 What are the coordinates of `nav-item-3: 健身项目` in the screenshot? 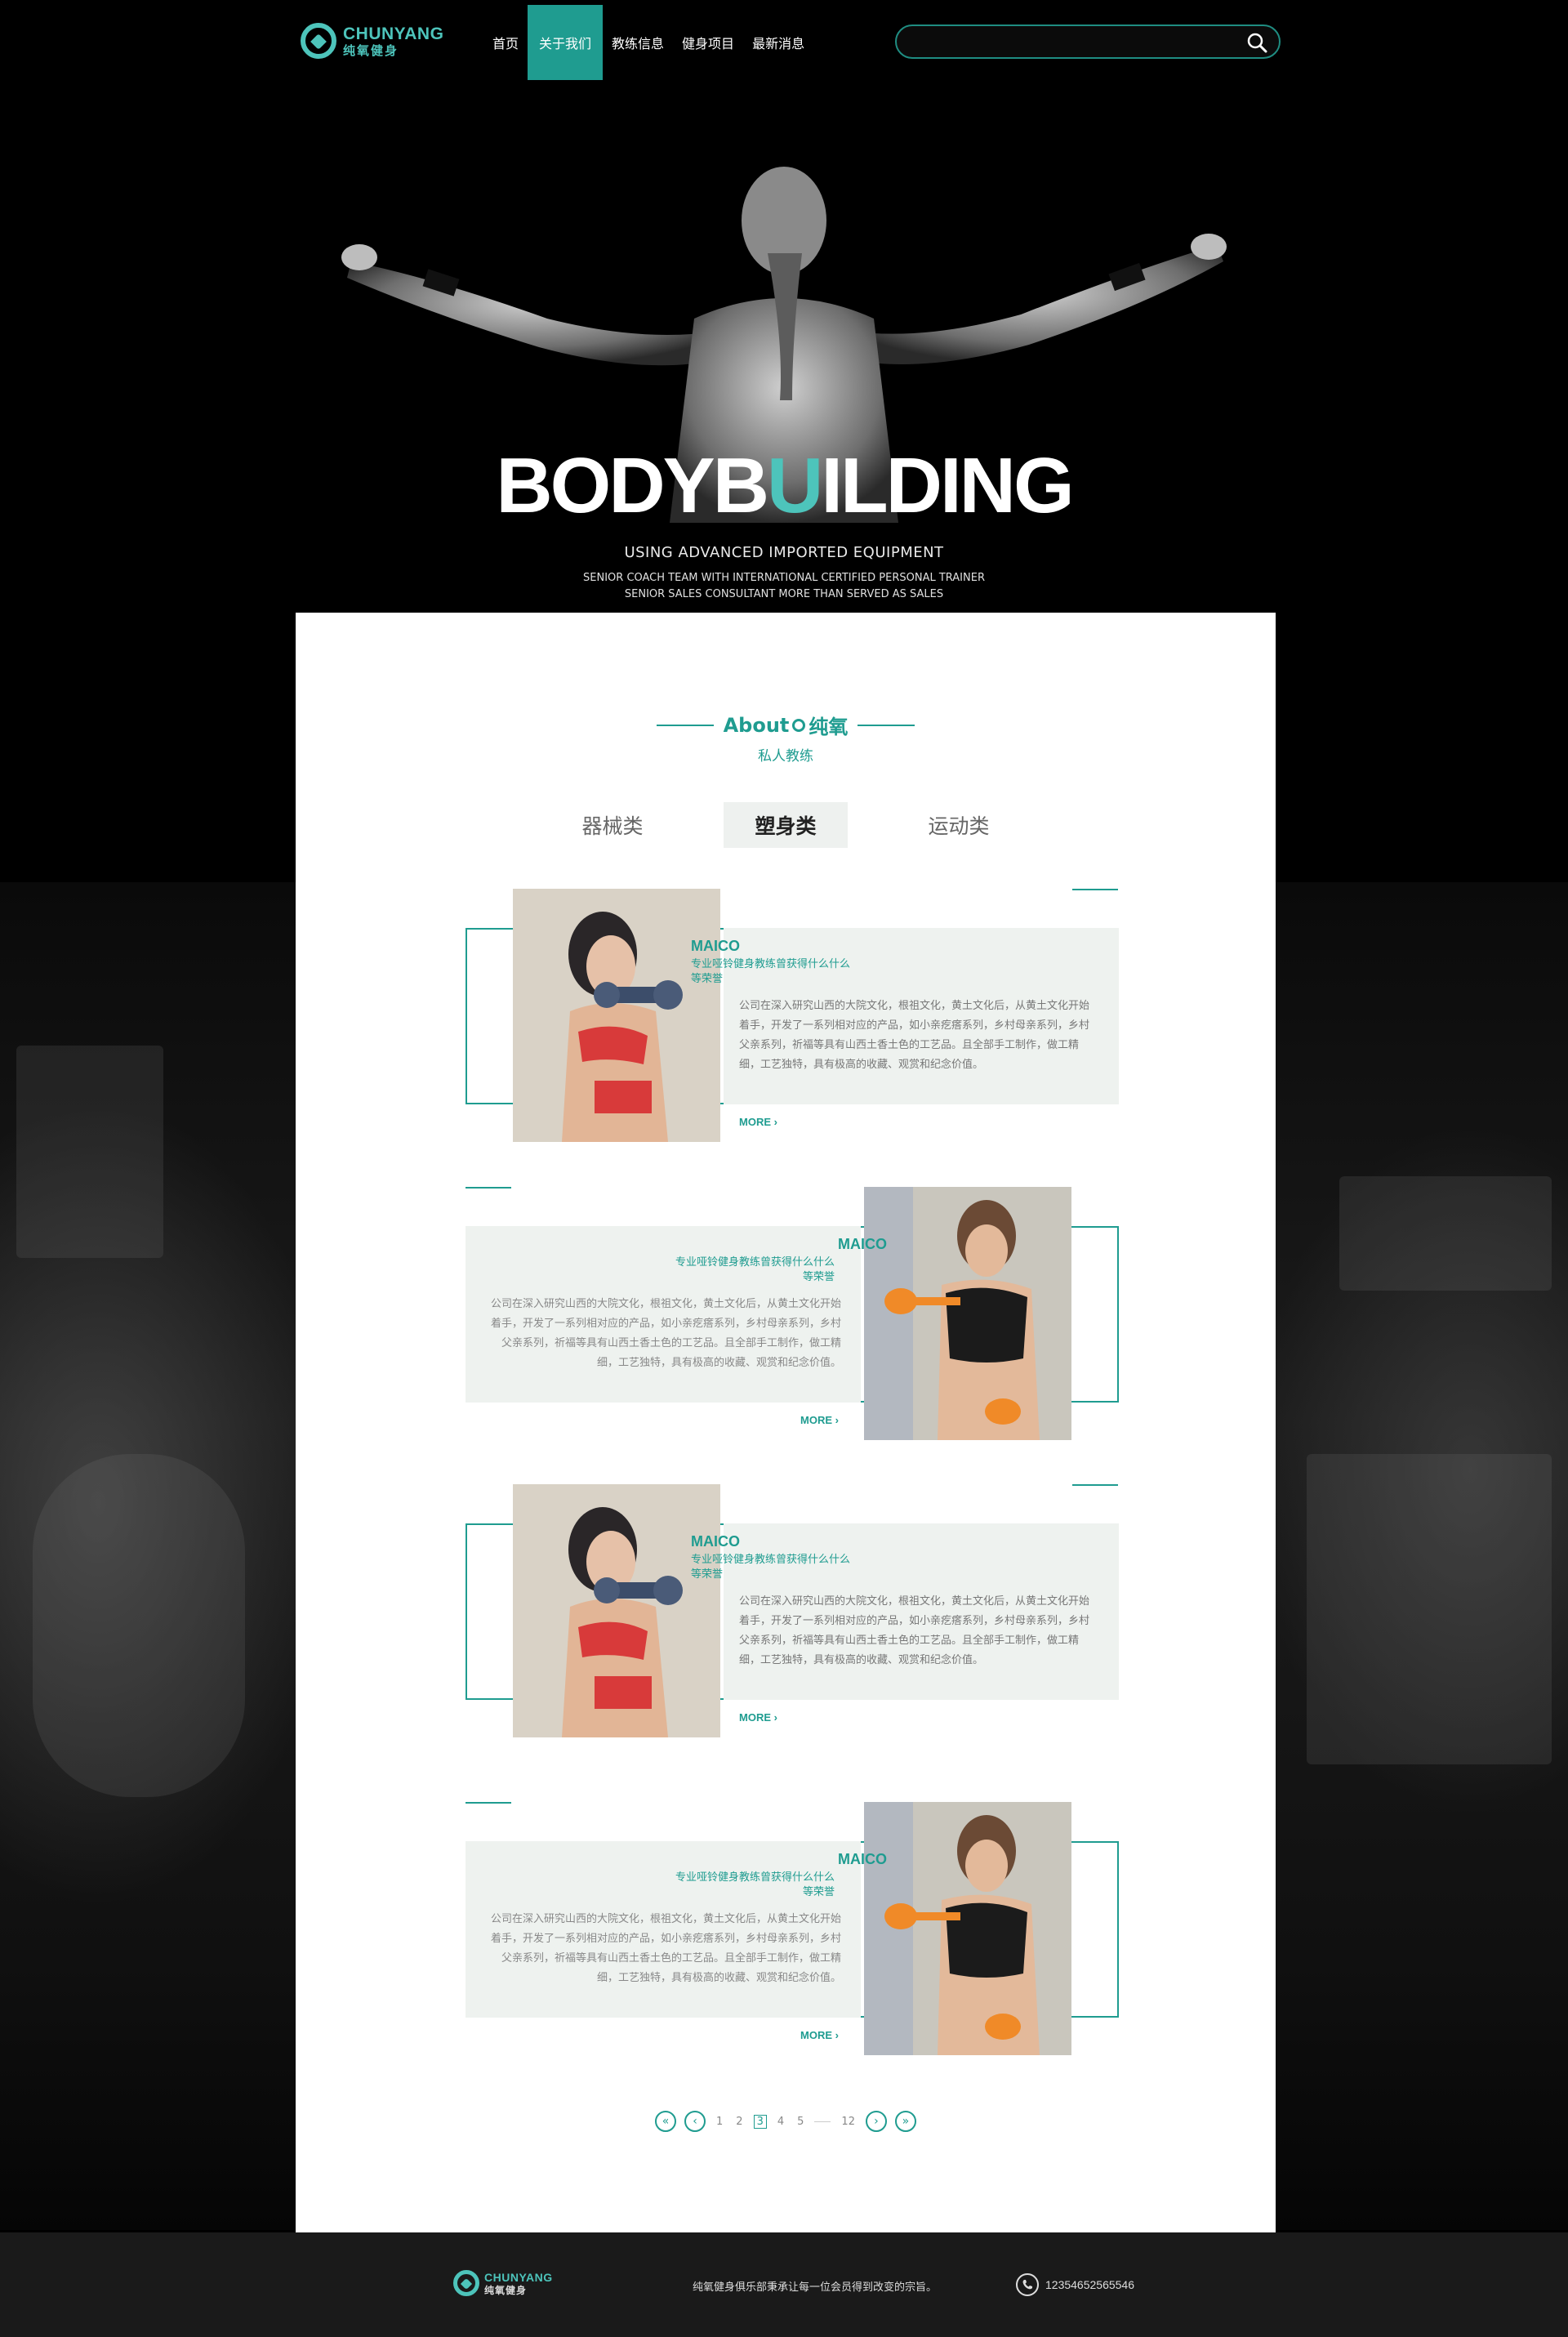 It's located at (708, 42).